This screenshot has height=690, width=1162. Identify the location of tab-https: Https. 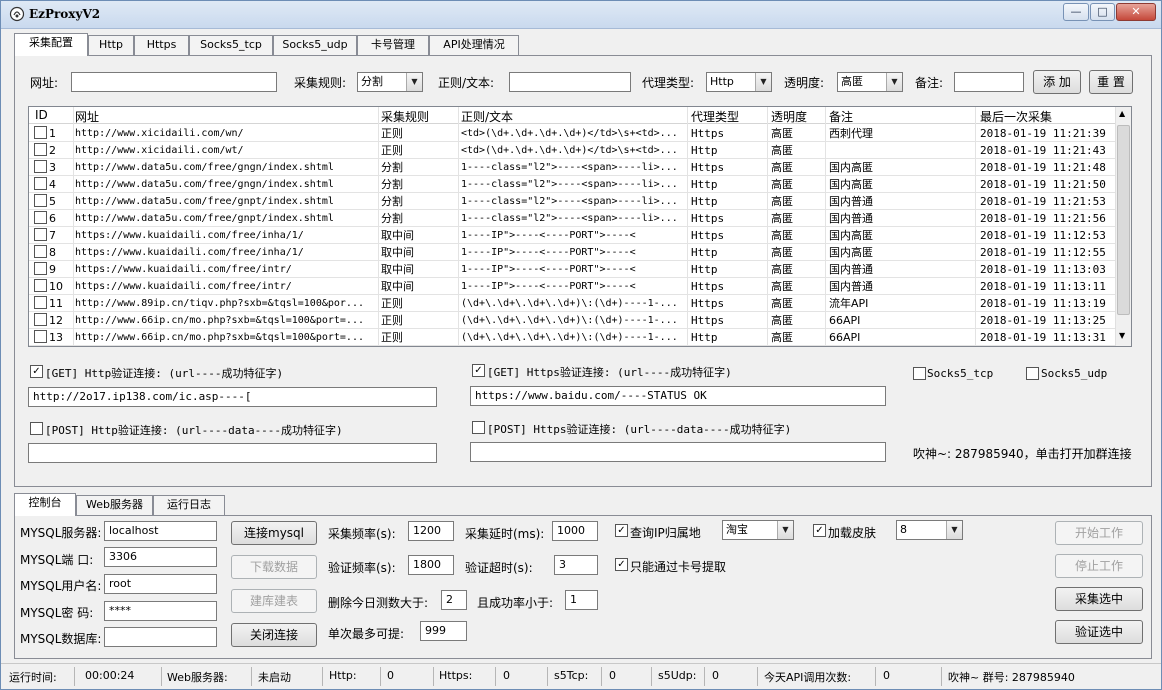
(161, 45).